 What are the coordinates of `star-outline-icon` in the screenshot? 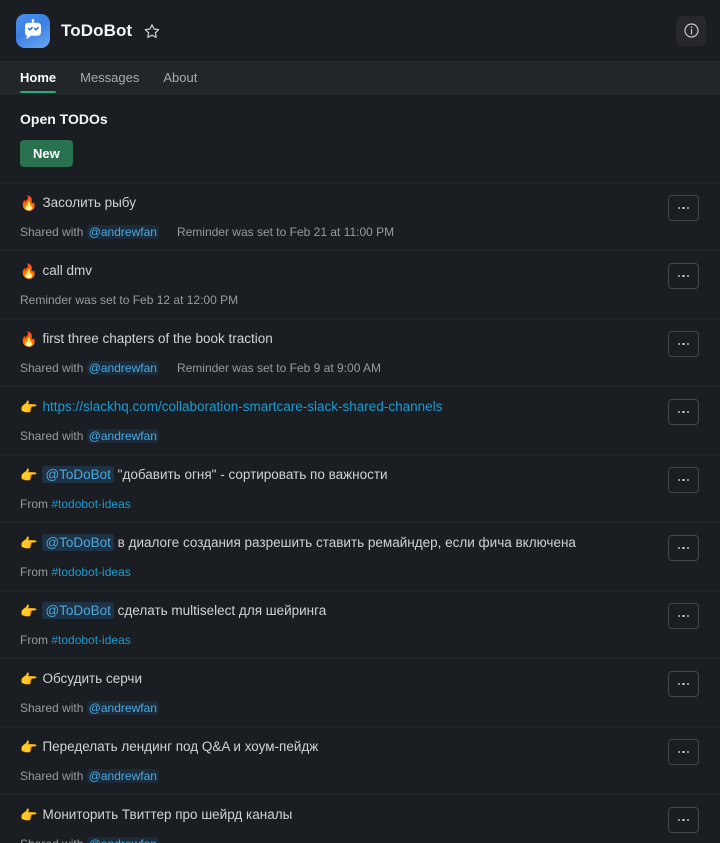 It's located at (152, 31).